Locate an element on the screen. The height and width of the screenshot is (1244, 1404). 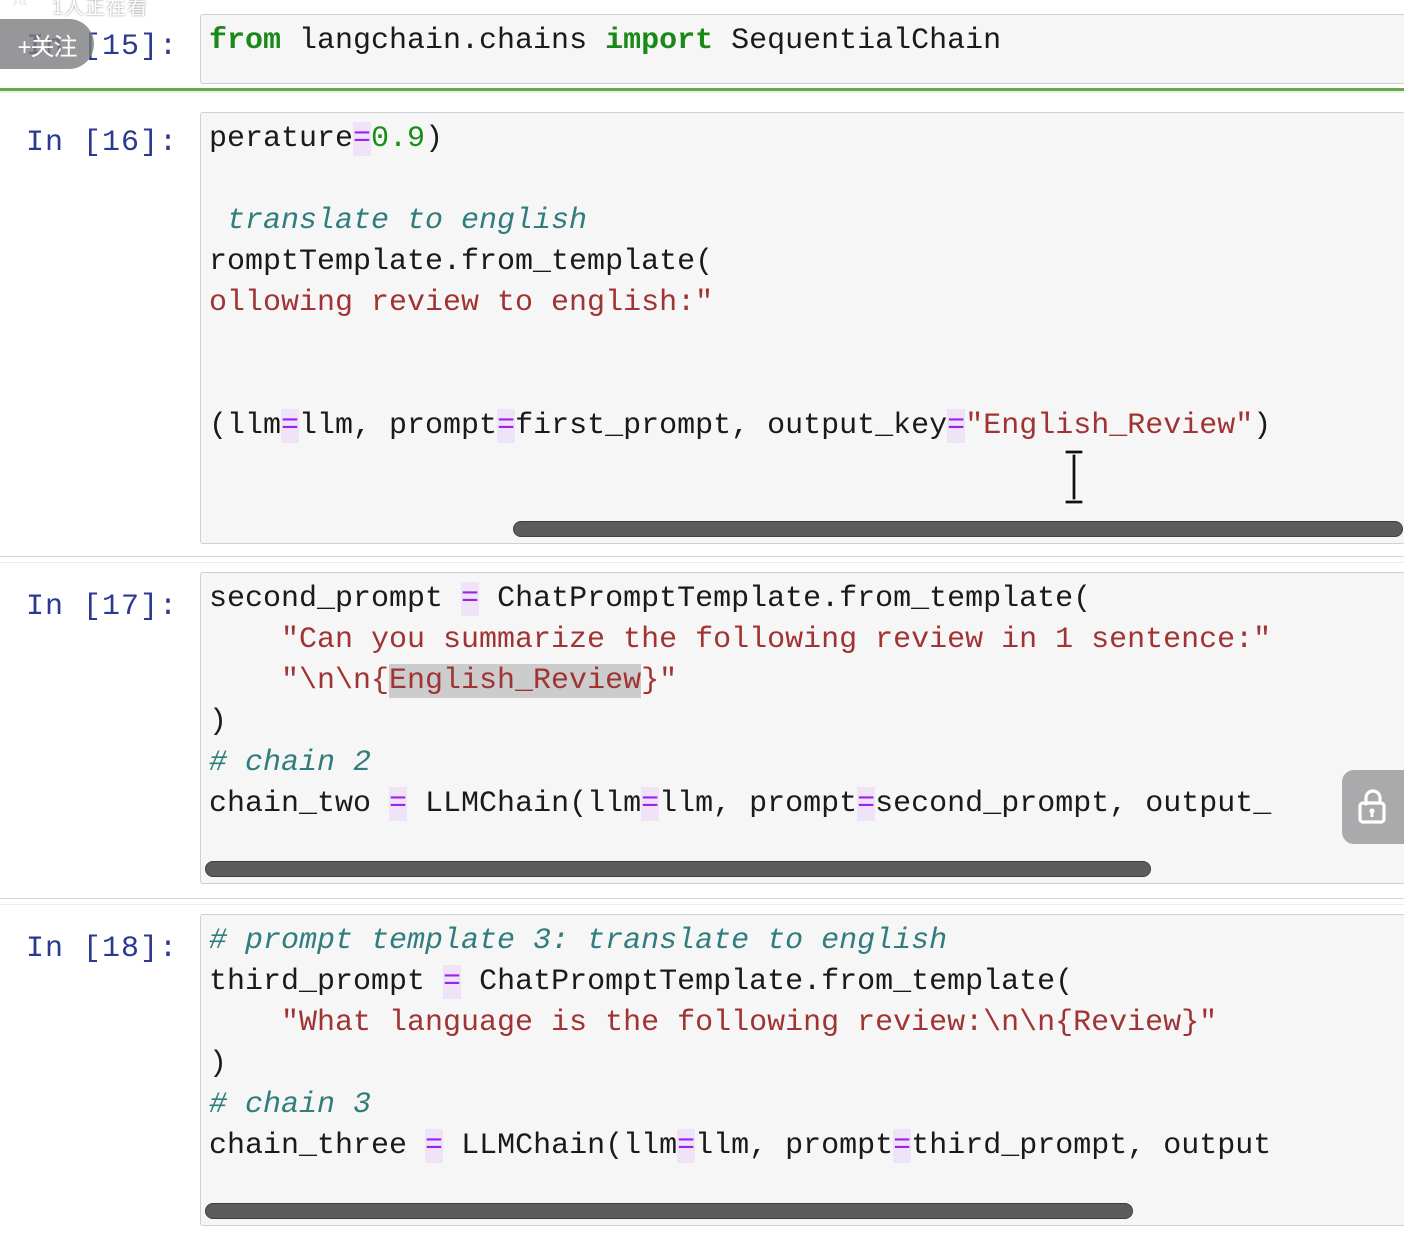
unlock-icon is located at coordinates (1373, 807).